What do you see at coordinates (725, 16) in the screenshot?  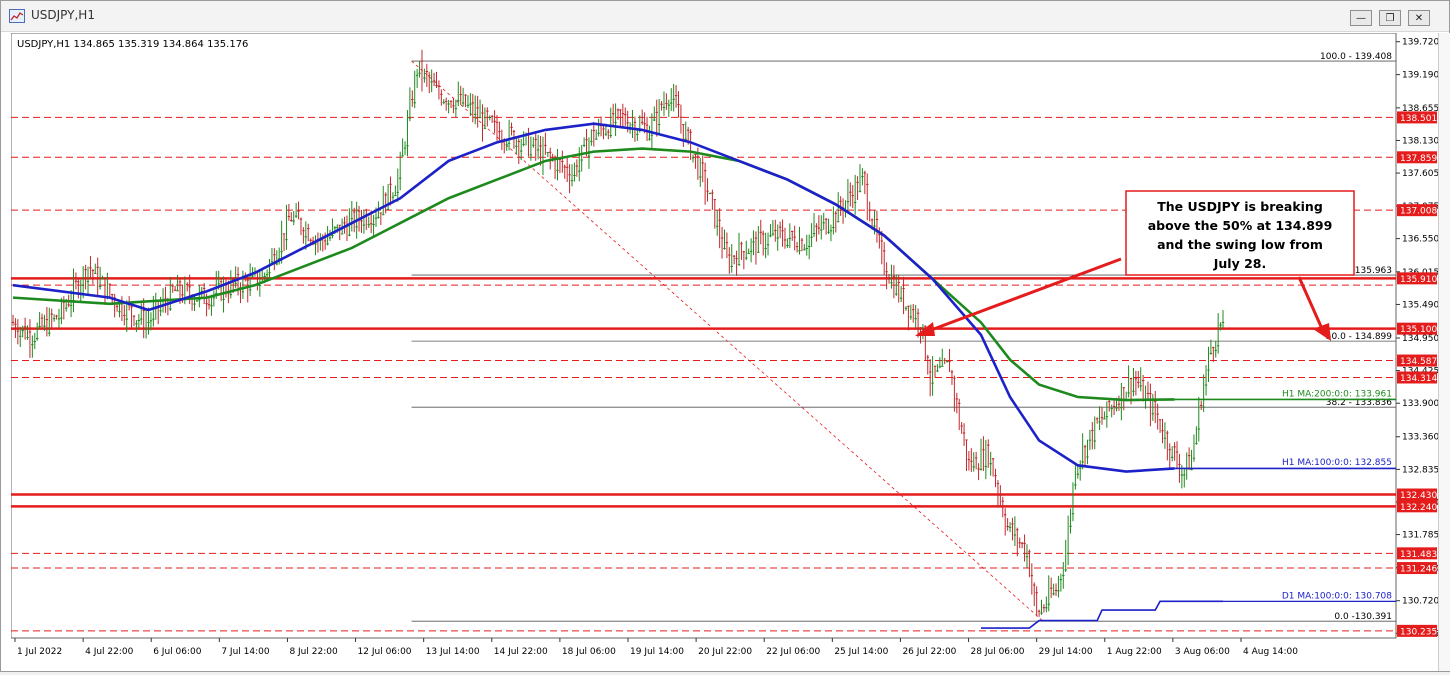 I see `title-bar: USDJPY,H1 — ❐ ✕` at bounding box center [725, 16].